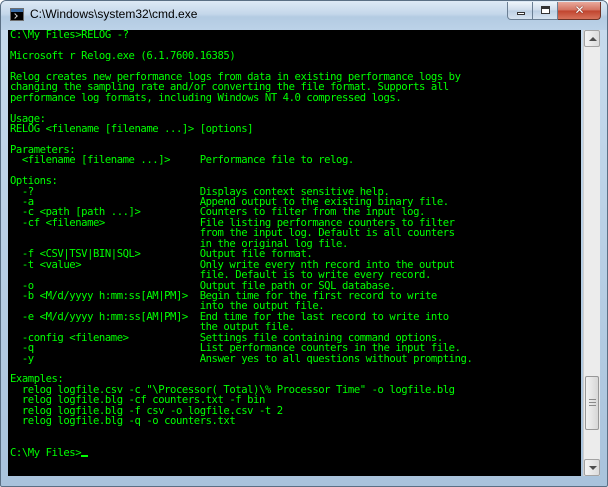 This screenshot has width=608, height=487. I want to click on scroll-up-button, so click(592, 38).